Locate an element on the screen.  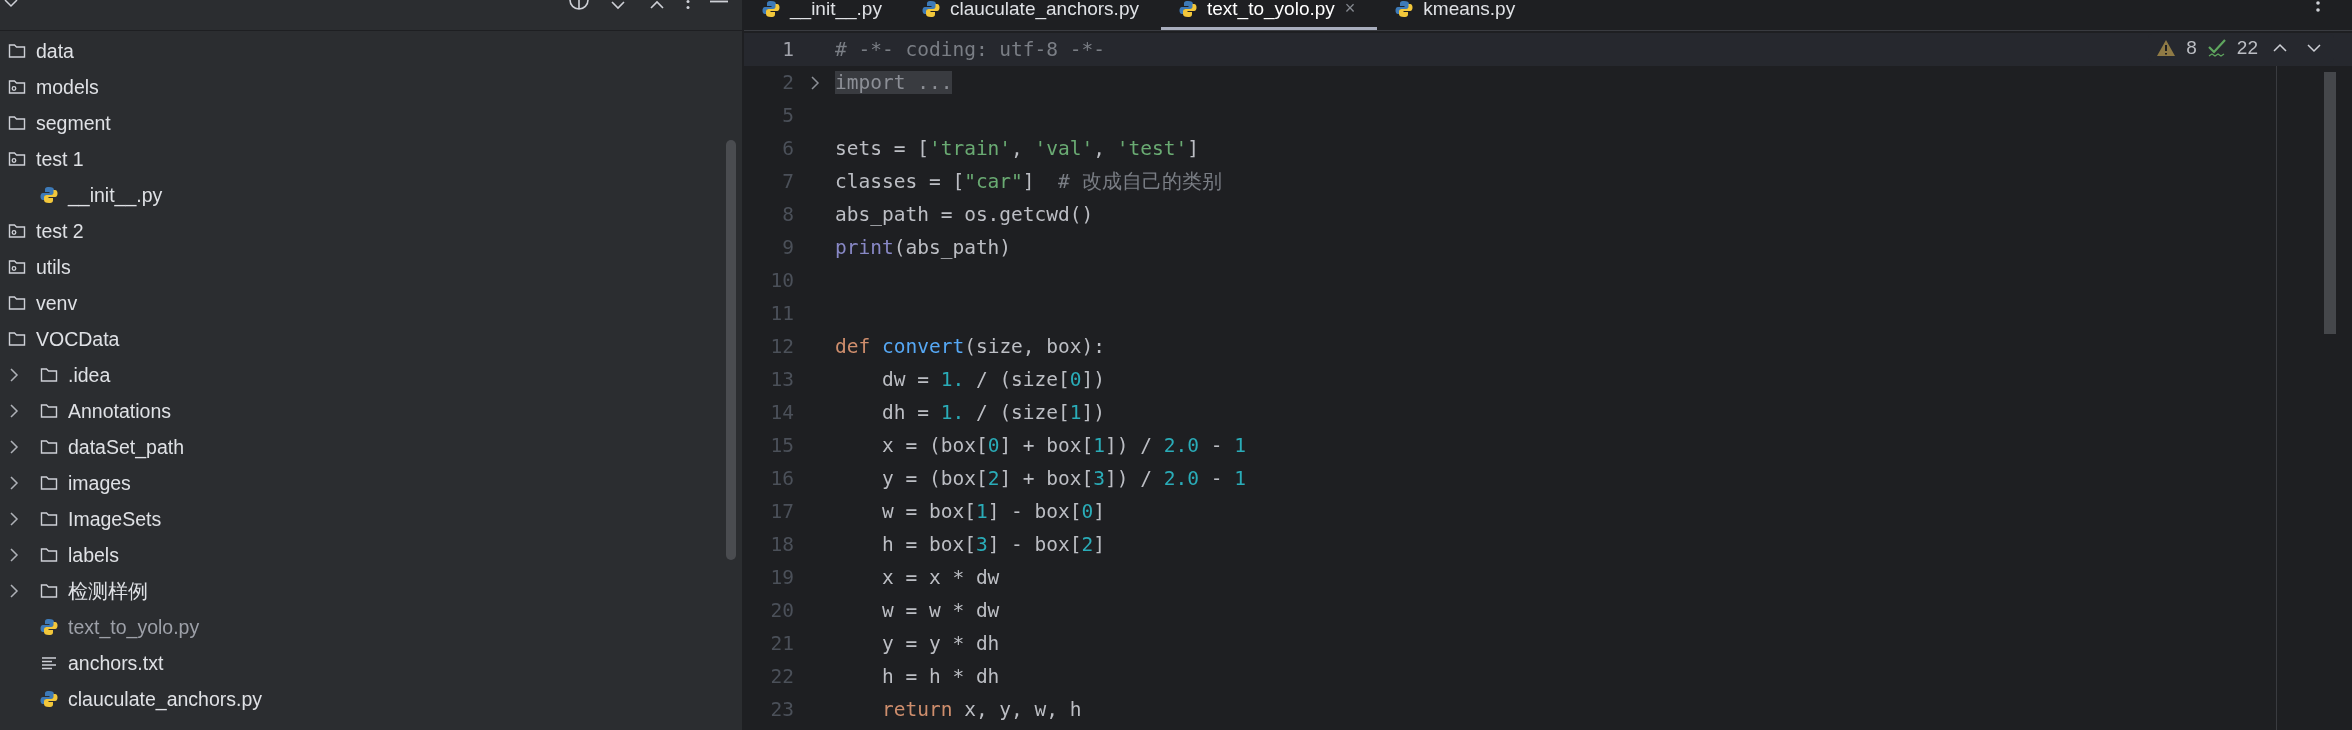
code-line: # -*- coding: utf-8 -*- is located at coordinates (970, 49).